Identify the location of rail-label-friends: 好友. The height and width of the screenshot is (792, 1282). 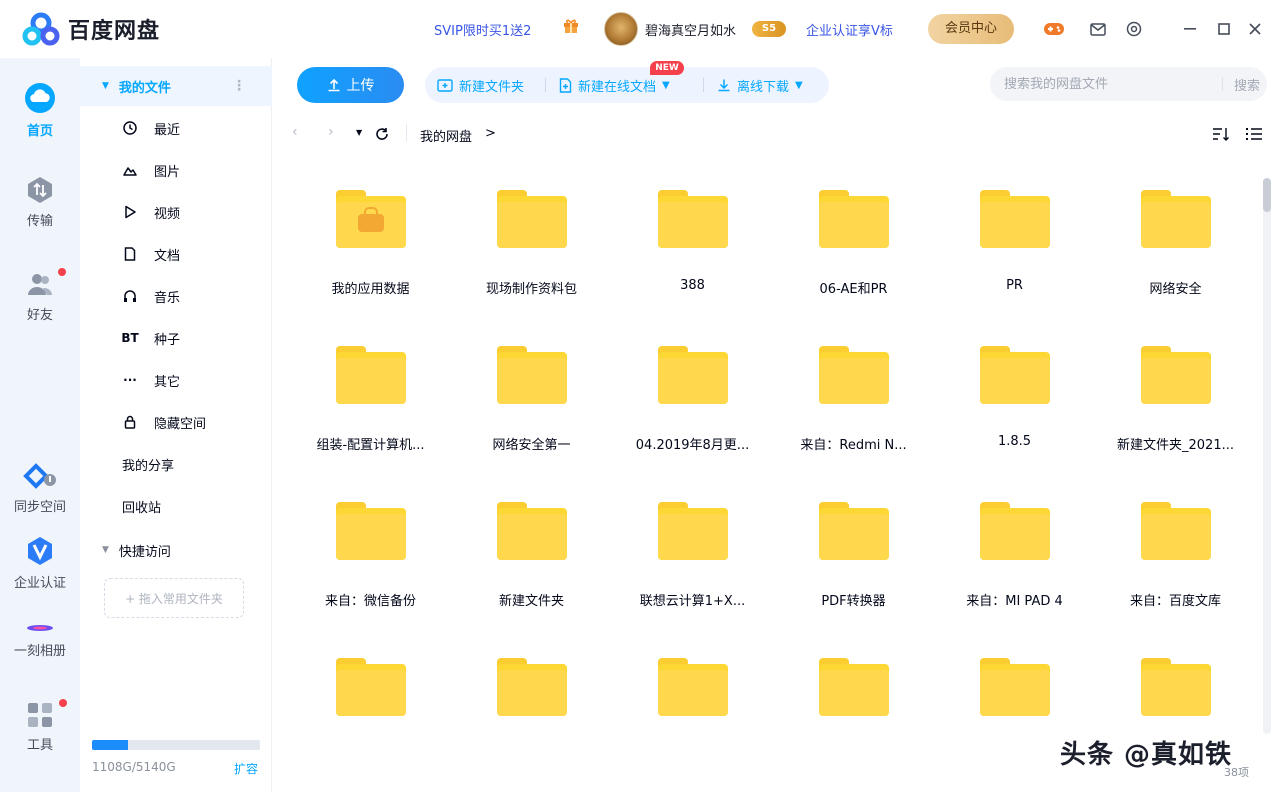
(39, 315).